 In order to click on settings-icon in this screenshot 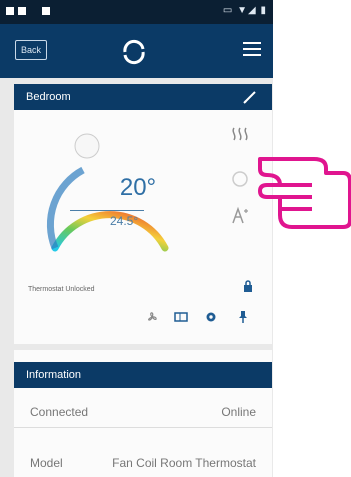, I will do `click(211, 317)`.